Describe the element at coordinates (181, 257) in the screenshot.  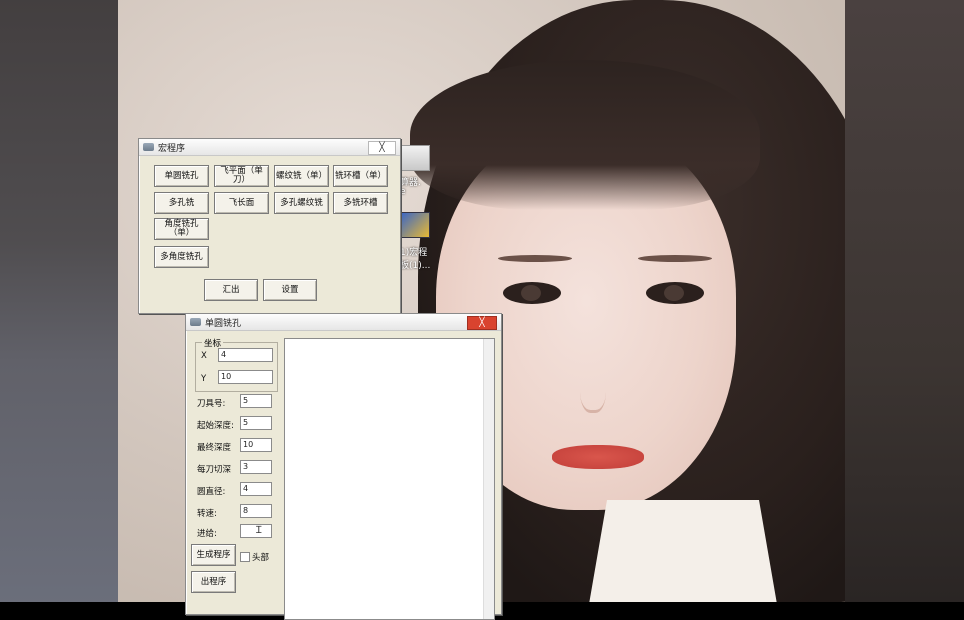
I see `multi-angle-hole-mill-button: 多角度铣孔` at that location.